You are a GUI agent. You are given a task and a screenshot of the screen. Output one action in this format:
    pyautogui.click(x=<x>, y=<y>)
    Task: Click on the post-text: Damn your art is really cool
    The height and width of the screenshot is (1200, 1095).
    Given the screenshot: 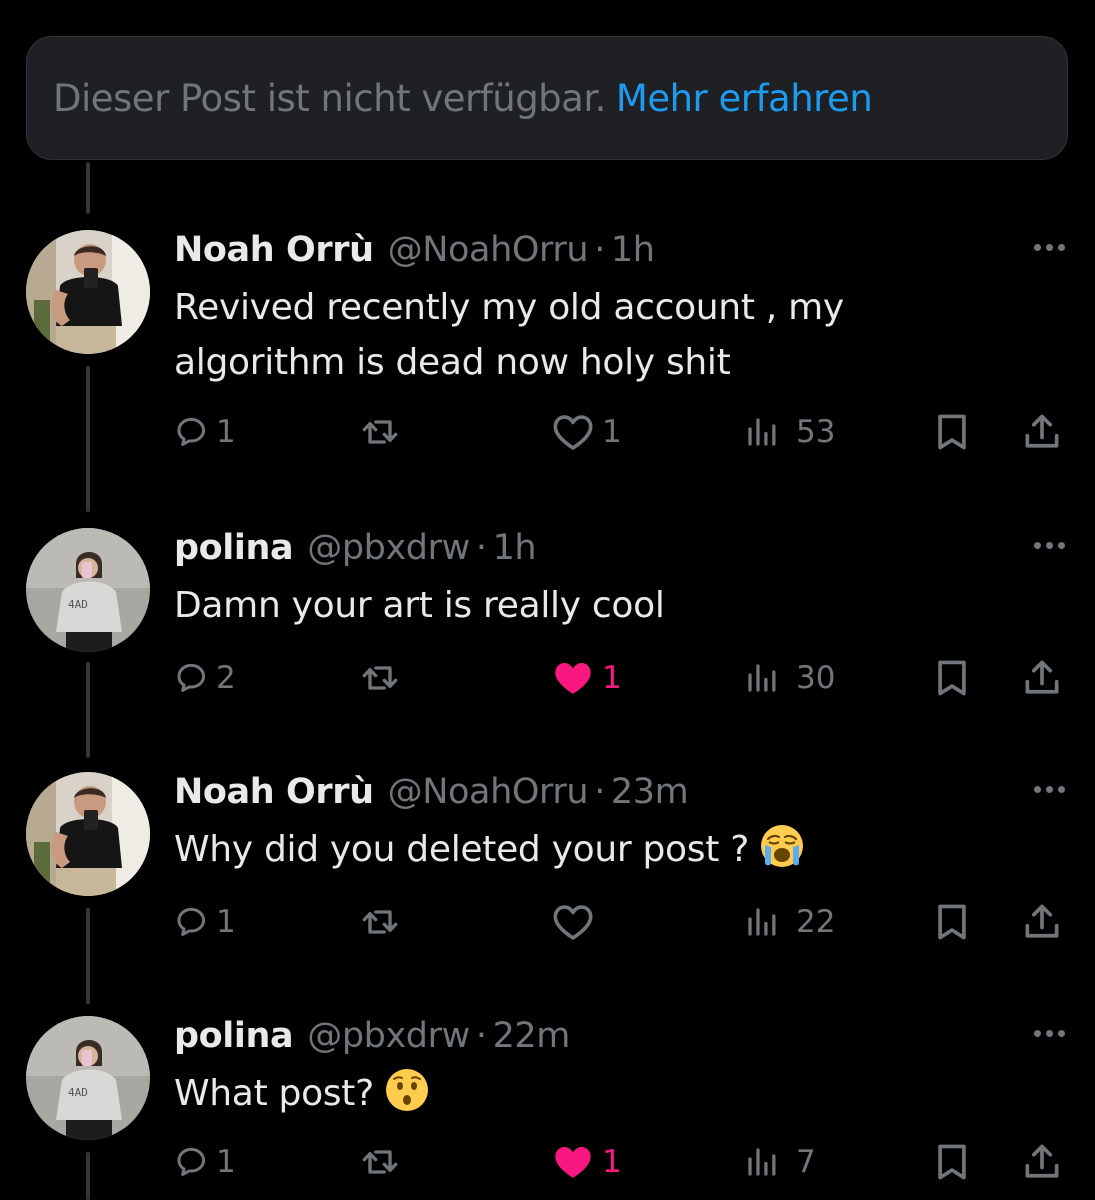 What is the action you would take?
    pyautogui.click(x=604, y=605)
    